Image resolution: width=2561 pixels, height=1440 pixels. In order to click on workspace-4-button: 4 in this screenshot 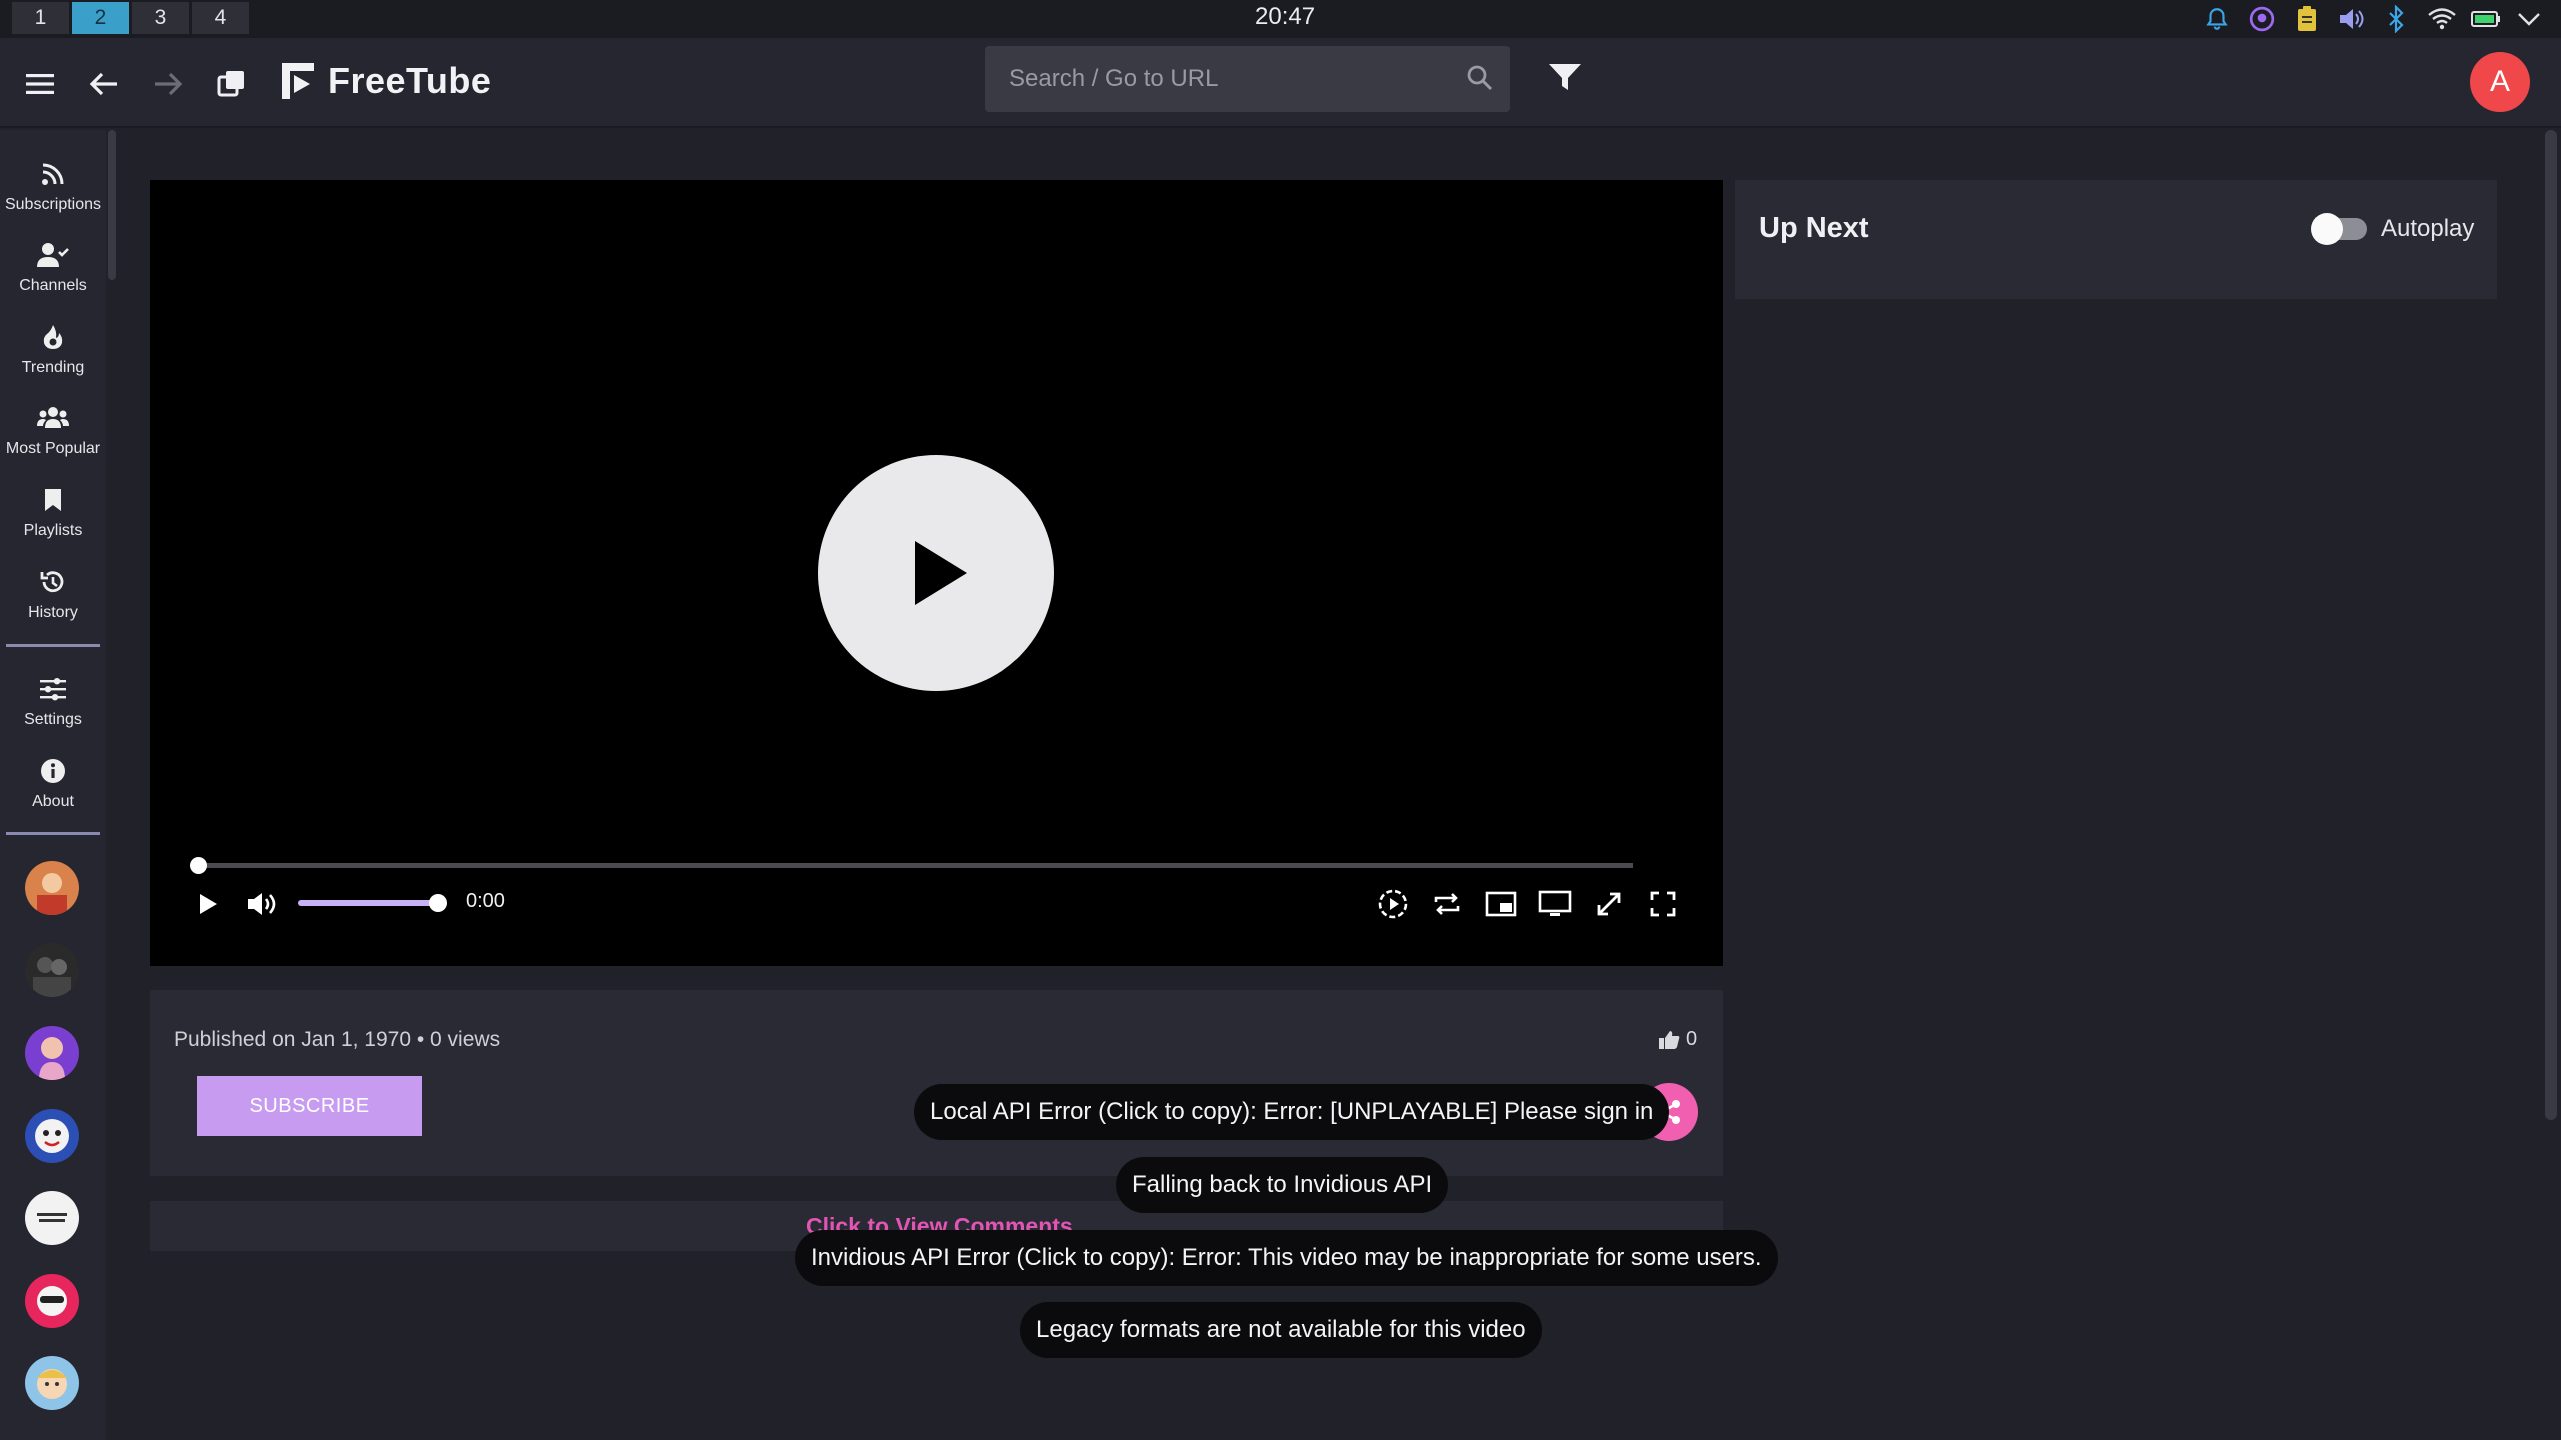, I will do `click(220, 18)`.